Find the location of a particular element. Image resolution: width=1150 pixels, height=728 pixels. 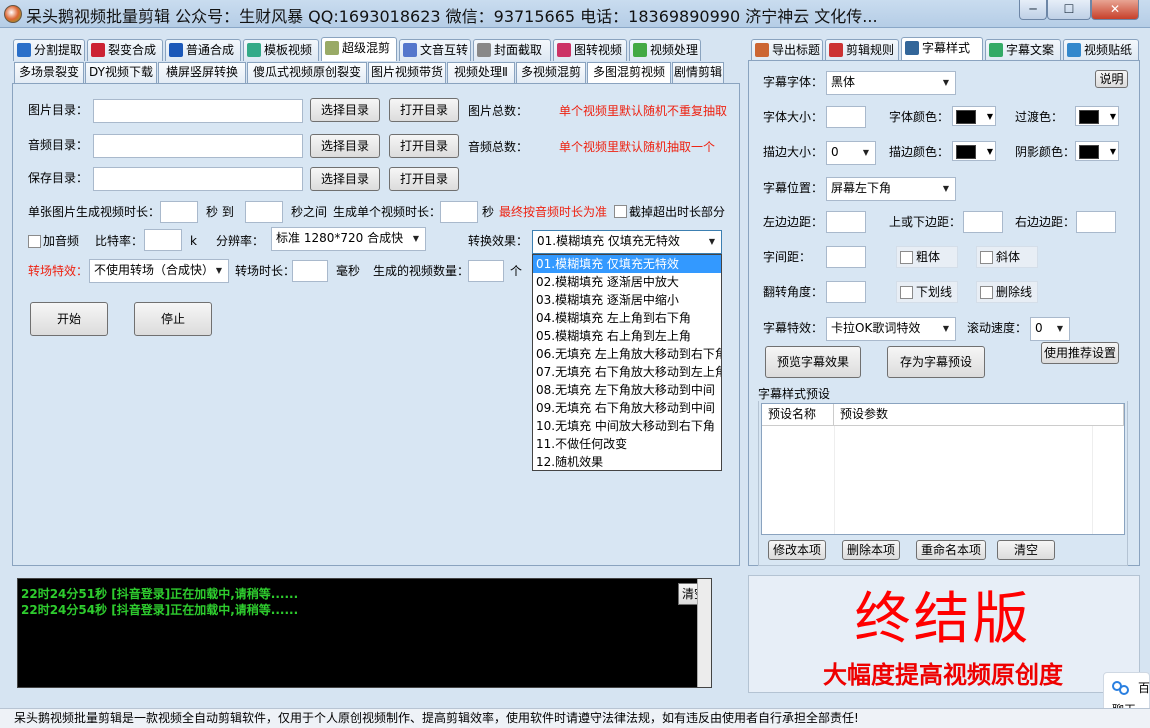

tab-film: 图转视频 is located at coordinates (590, 50).